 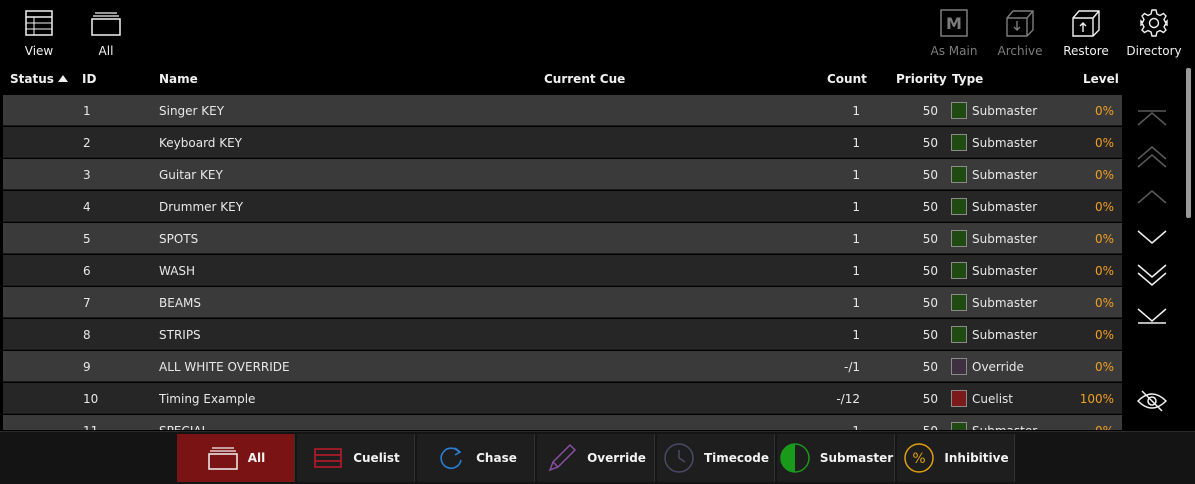 I want to click on row-name: Timing Example, so click(x=207, y=399).